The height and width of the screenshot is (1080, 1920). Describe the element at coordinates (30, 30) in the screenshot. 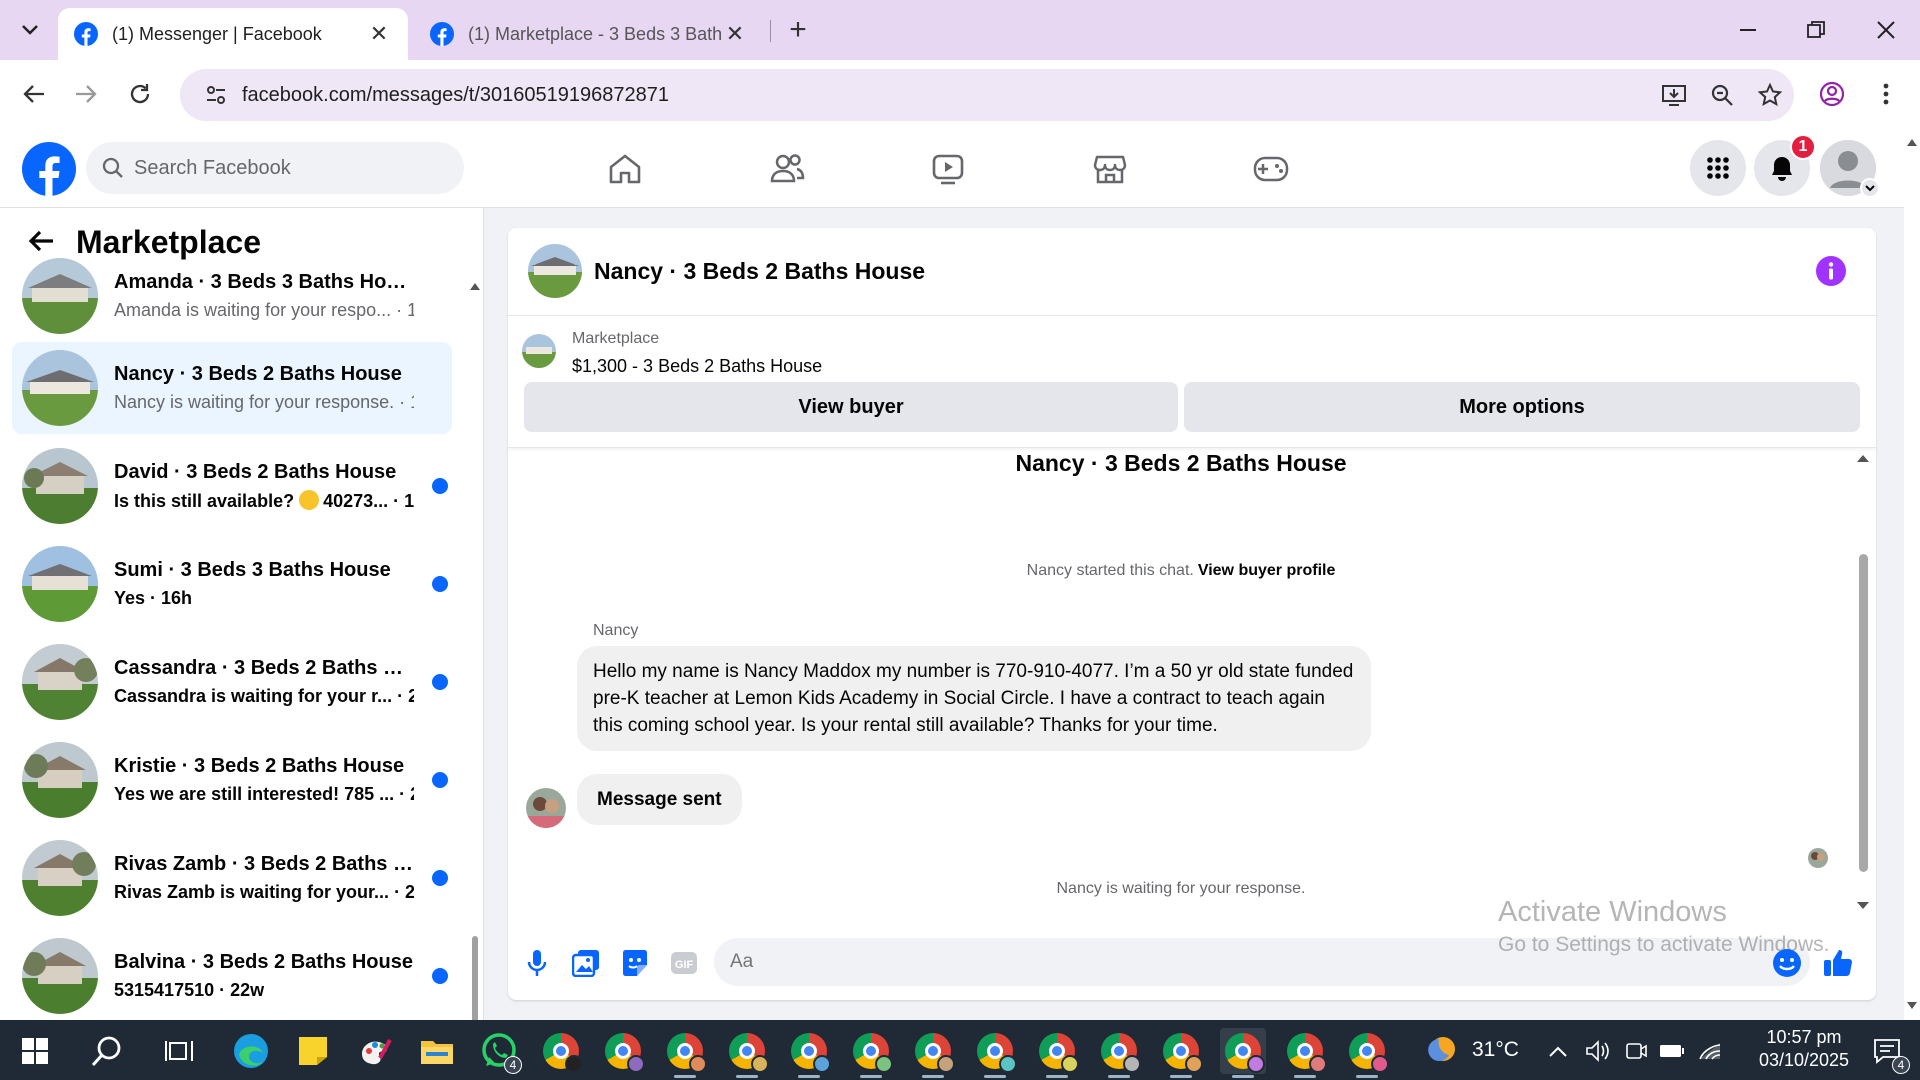

I see `tab-search-chevron-icon` at that location.